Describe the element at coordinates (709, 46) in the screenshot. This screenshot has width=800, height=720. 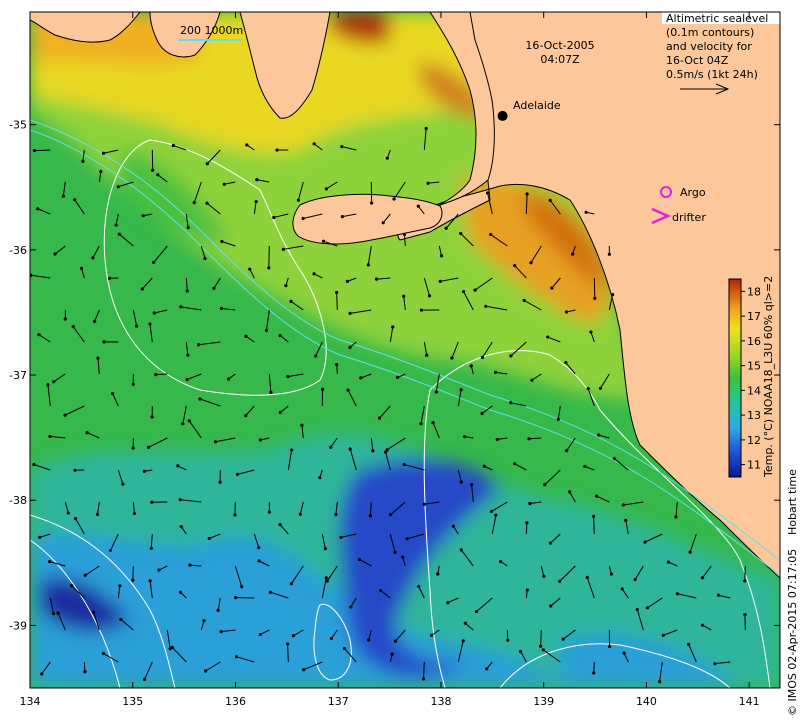
I see `legend-line-3: and velocity for` at that location.